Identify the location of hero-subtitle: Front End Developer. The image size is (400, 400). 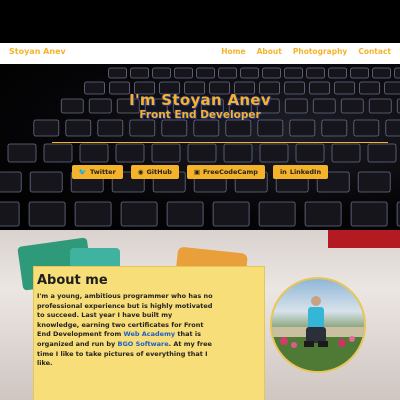
(200, 115).